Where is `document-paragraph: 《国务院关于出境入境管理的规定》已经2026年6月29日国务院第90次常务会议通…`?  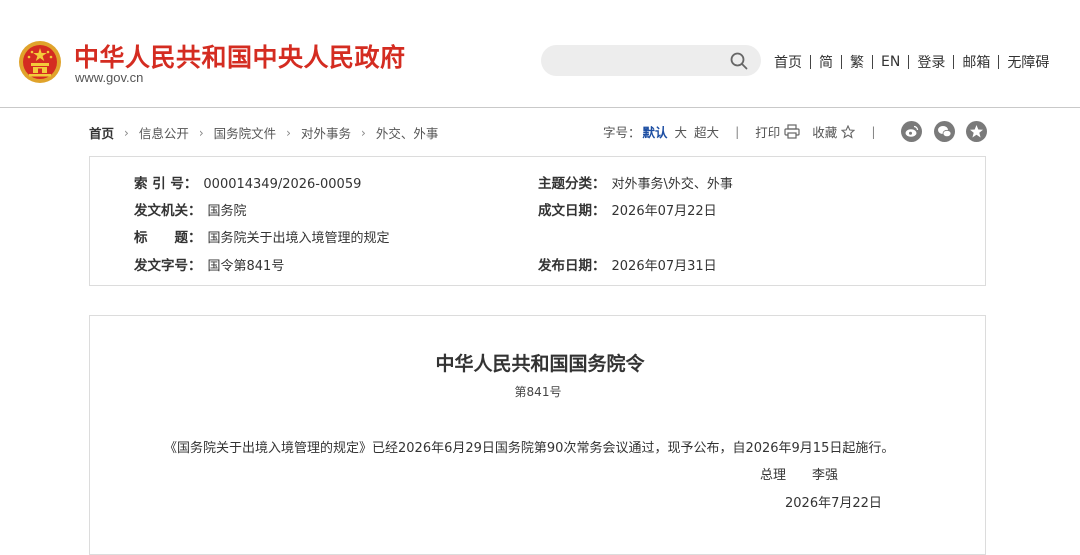 document-paragraph: 《国务院关于出境入境管理的规定》已经2026年6月29日国务院第90次常务会议通… is located at coordinates (529, 448).